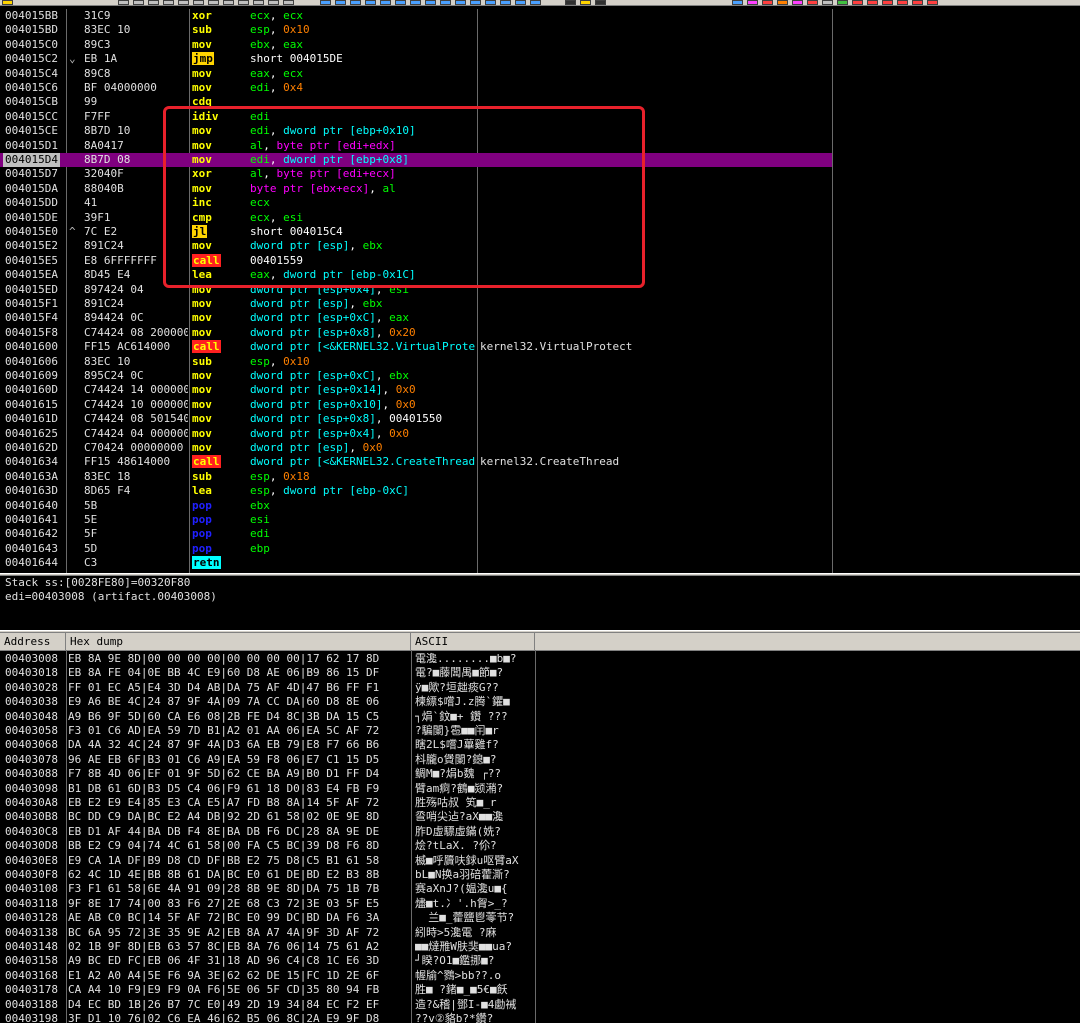 Image resolution: width=1080 pixels, height=1023 pixels. Describe the element at coordinates (416, 506) in the screenshot. I see `disasm-row: 00401640 5B pop ebx` at that location.